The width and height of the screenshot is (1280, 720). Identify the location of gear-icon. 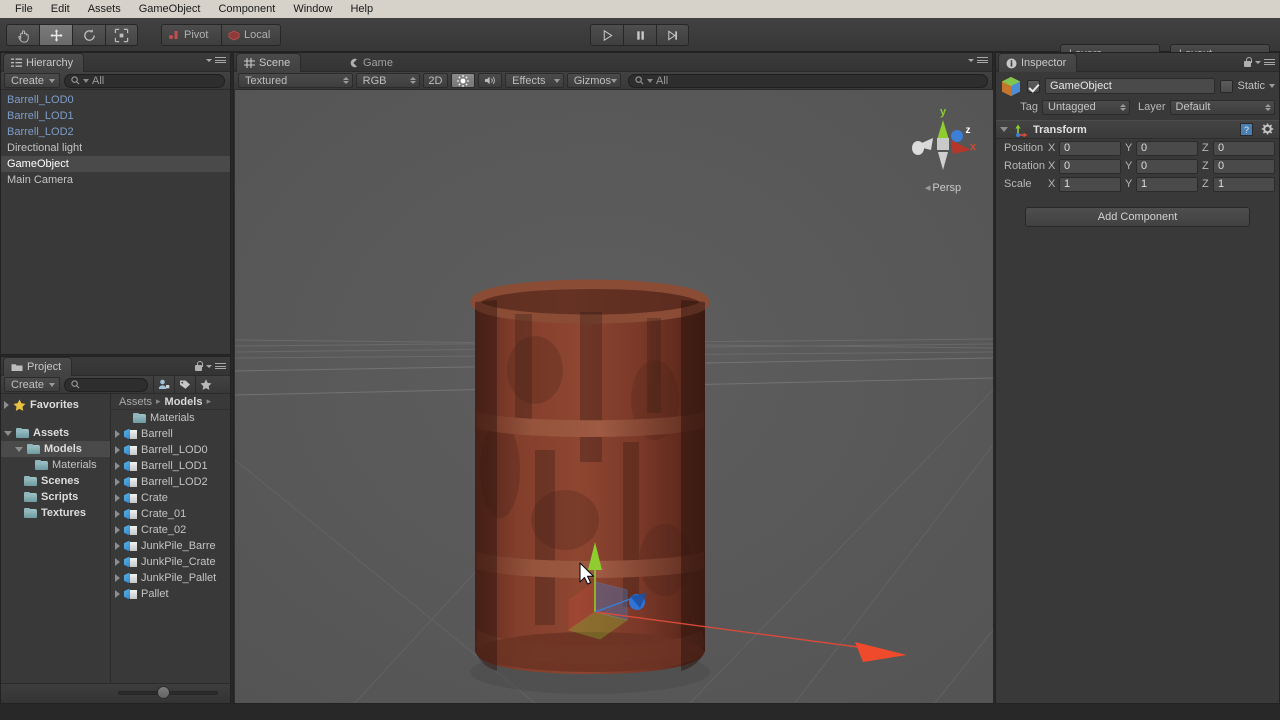
(1268, 129).